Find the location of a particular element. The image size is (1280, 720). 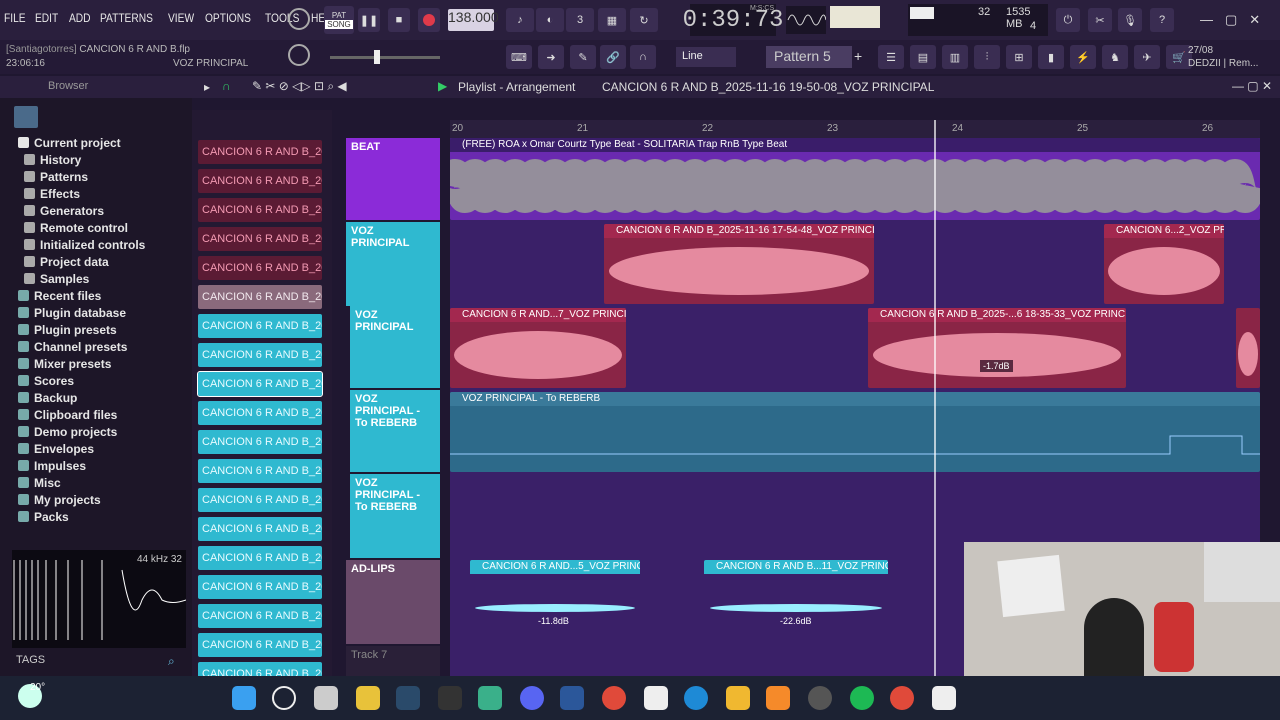

help-icon: ? is located at coordinates (1162, 20).